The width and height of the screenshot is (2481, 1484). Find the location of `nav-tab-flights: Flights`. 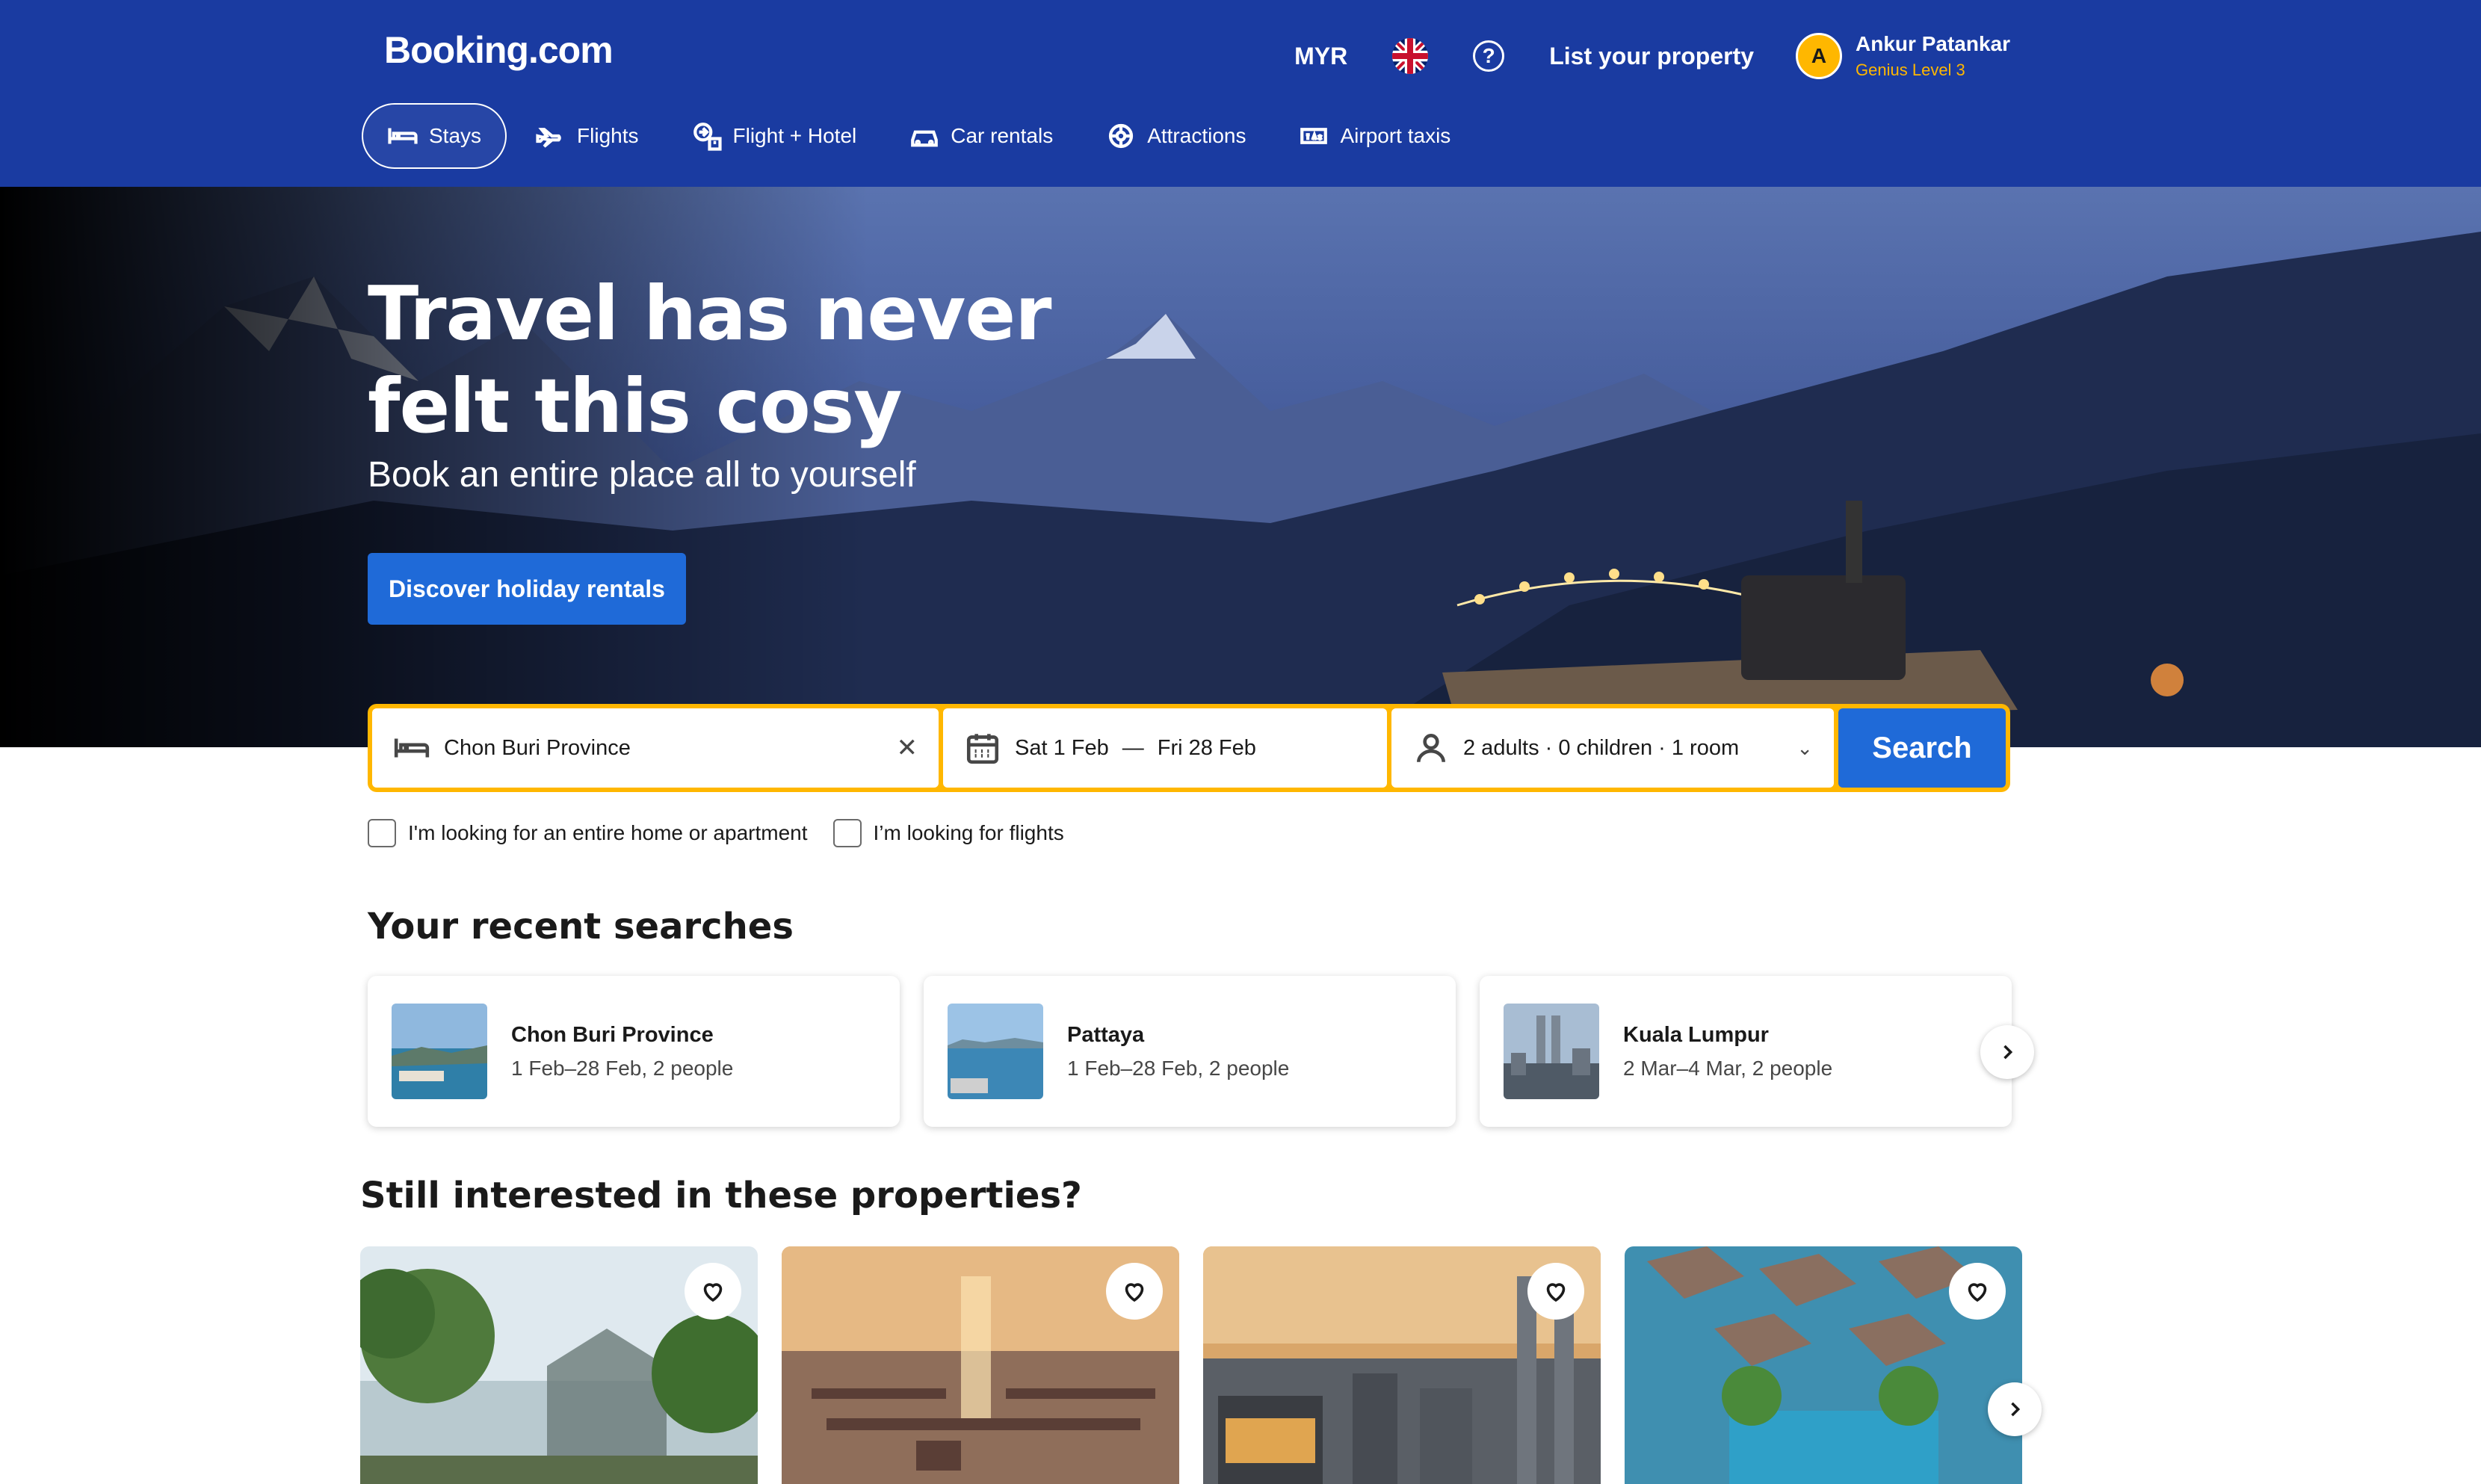

nav-tab-flights: Flights is located at coordinates (586, 136).